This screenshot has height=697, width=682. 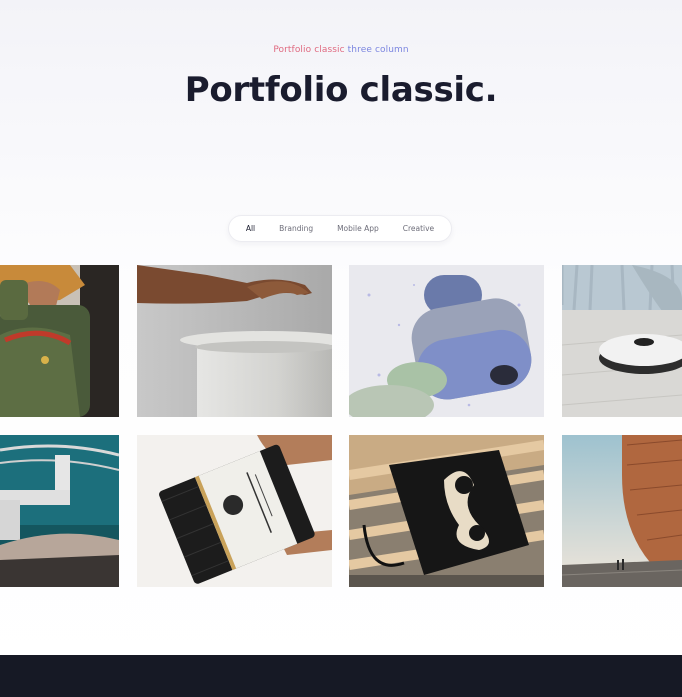 What do you see at coordinates (309, 50) in the screenshot?
I see `subtitle-part-1: Portfolio classic` at bounding box center [309, 50].